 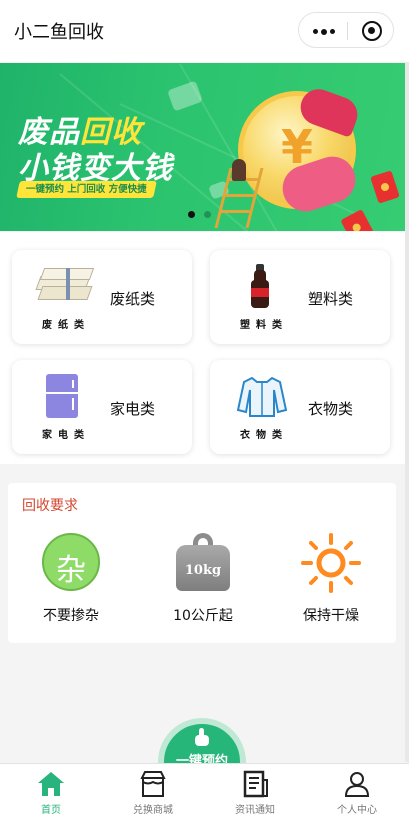 I want to click on user-icon, so click(x=357, y=784).